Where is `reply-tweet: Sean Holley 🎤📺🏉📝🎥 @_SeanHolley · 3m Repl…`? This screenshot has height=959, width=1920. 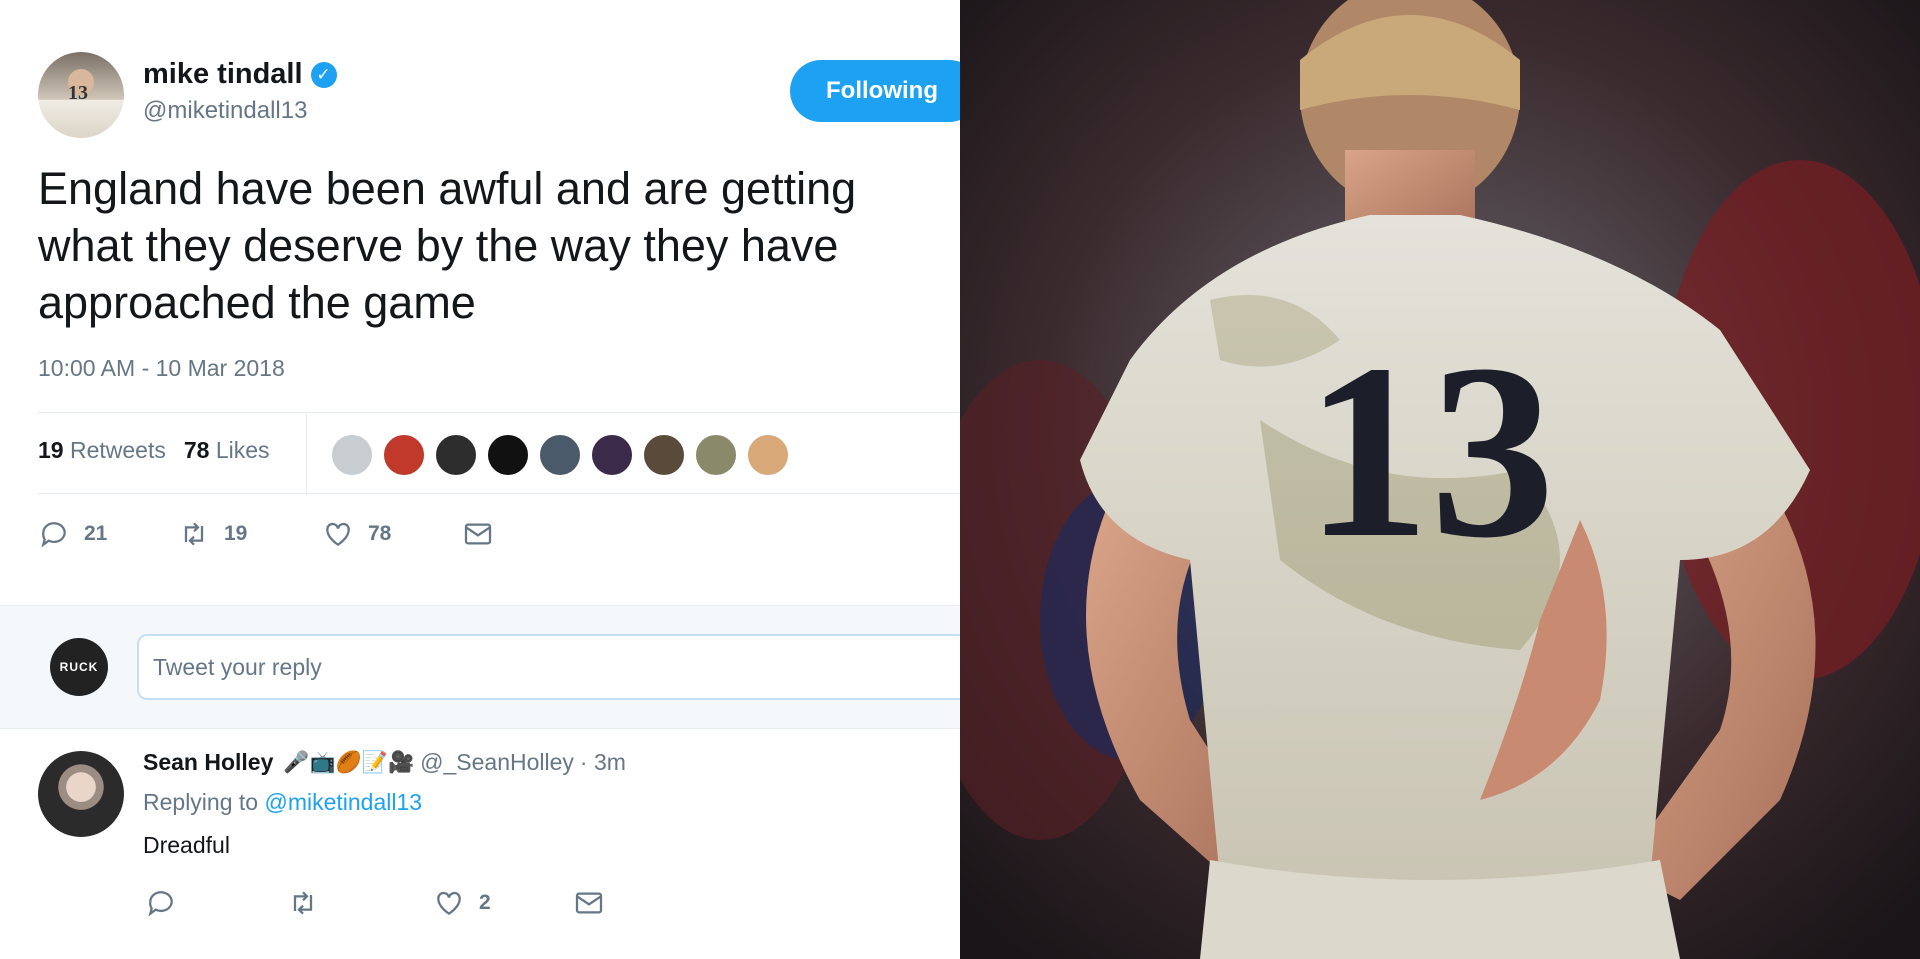 reply-tweet: Sean Holley 🎤📺🏉📝🎥 @_SeanHolley · 3m Repl… is located at coordinates (480, 844).